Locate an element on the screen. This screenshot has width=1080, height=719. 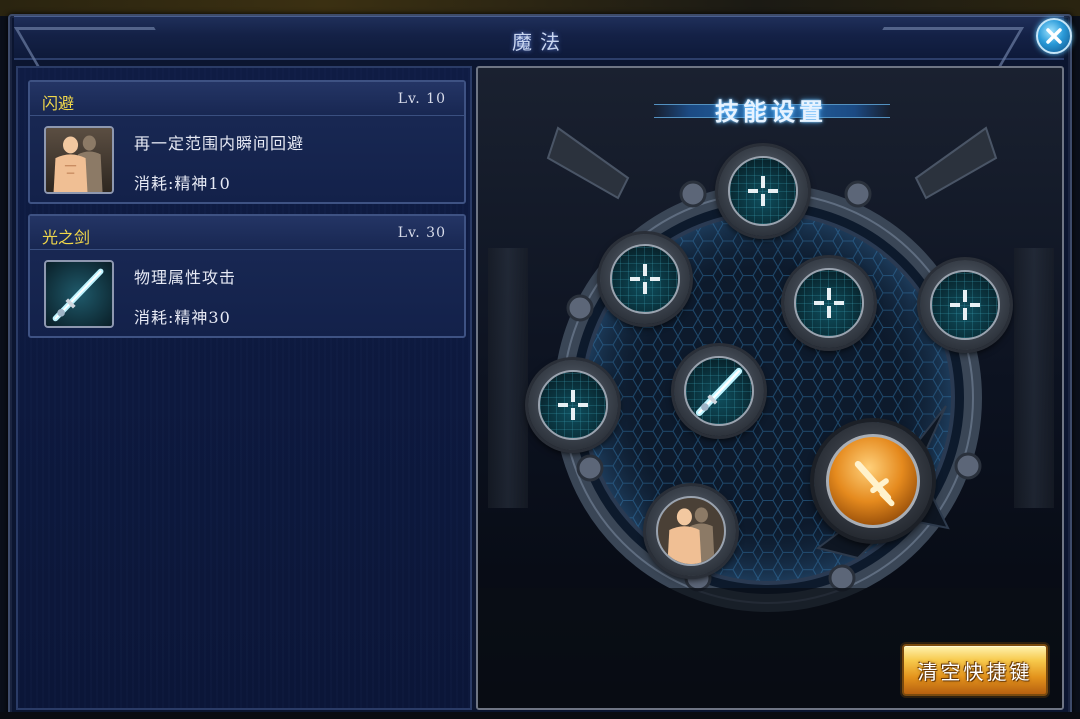
skill-slot-left is located at coordinates (573, 405).